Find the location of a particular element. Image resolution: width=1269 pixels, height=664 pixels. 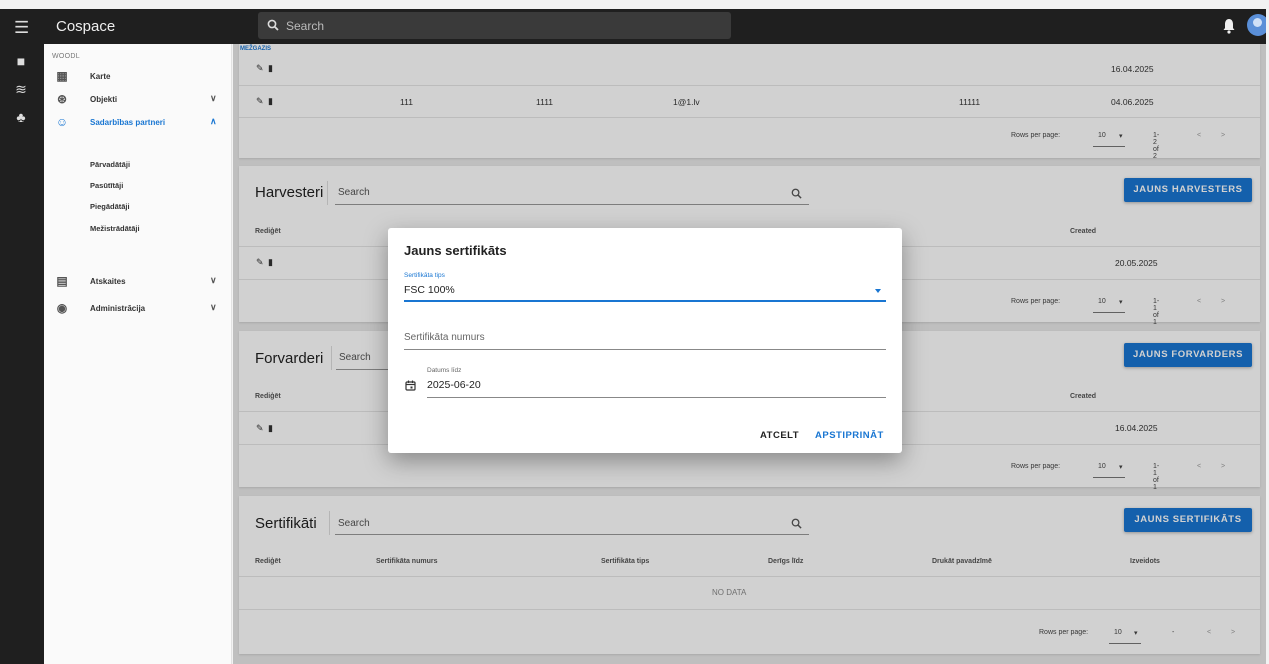

map-icon: ▦ is located at coordinates (62, 76).